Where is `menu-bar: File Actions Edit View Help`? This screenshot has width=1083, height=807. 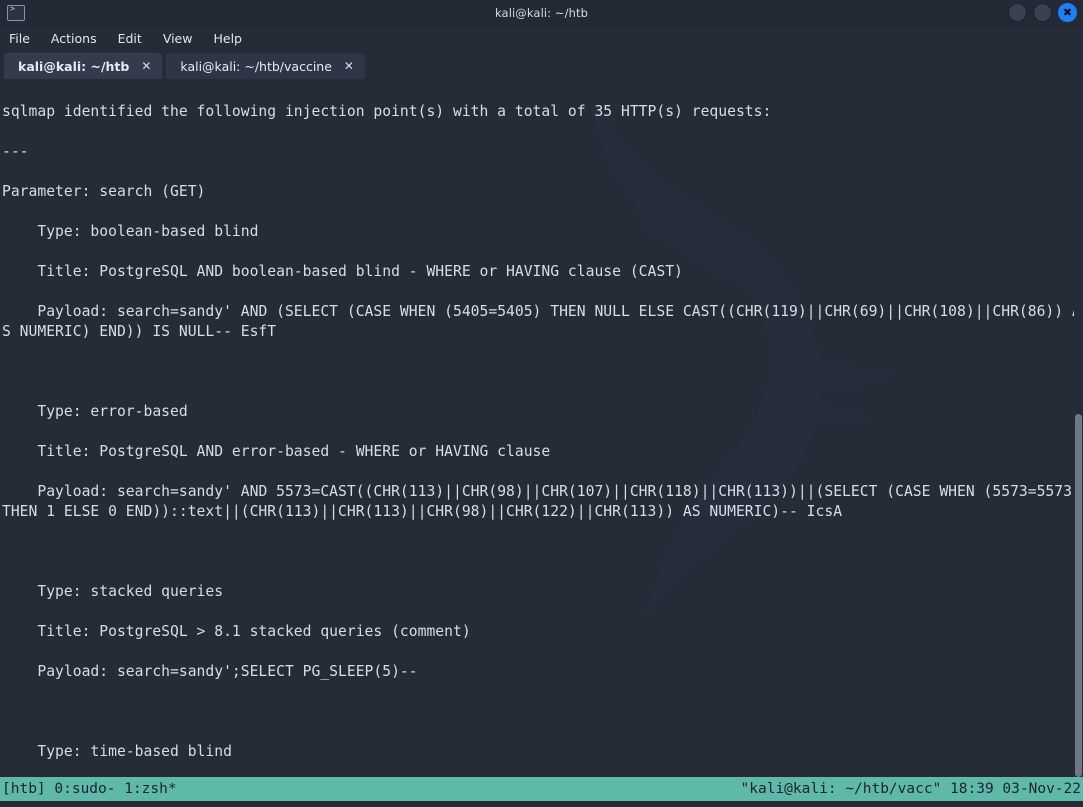 menu-bar: File Actions Edit View Help is located at coordinates (541, 38).